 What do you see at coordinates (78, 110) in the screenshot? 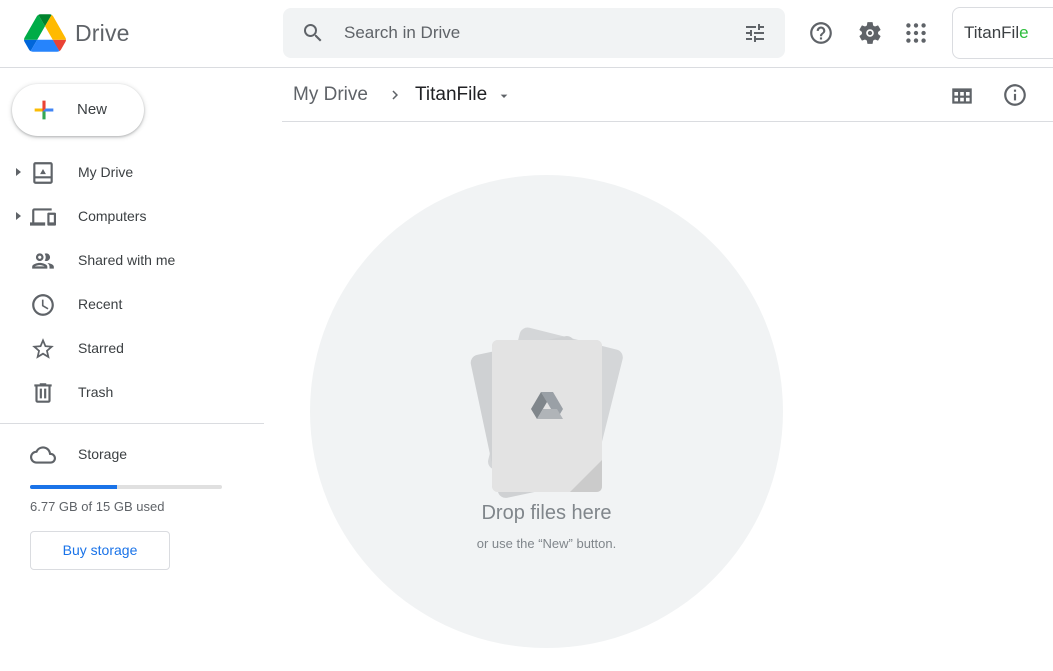
I see `new-button: New` at bounding box center [78, 110].